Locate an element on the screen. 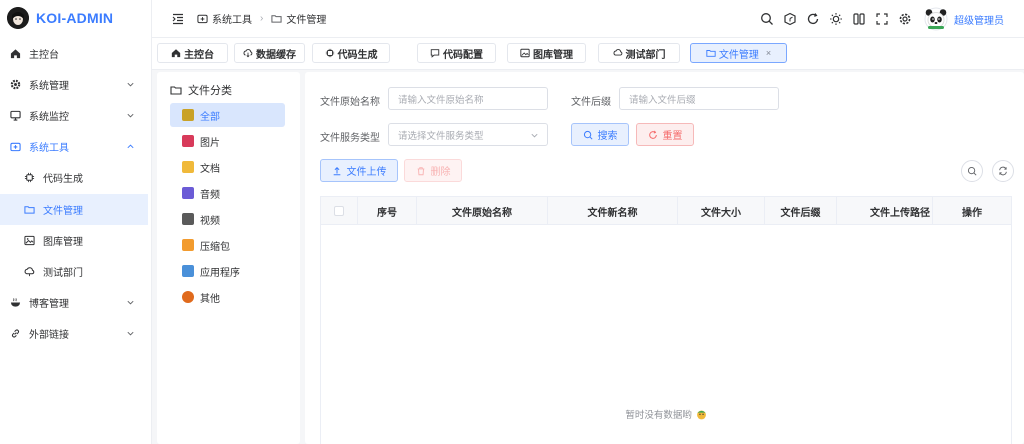 This screenshot has height=444, width=1024. category-all: 全部 is located at coordinates (227, 115).